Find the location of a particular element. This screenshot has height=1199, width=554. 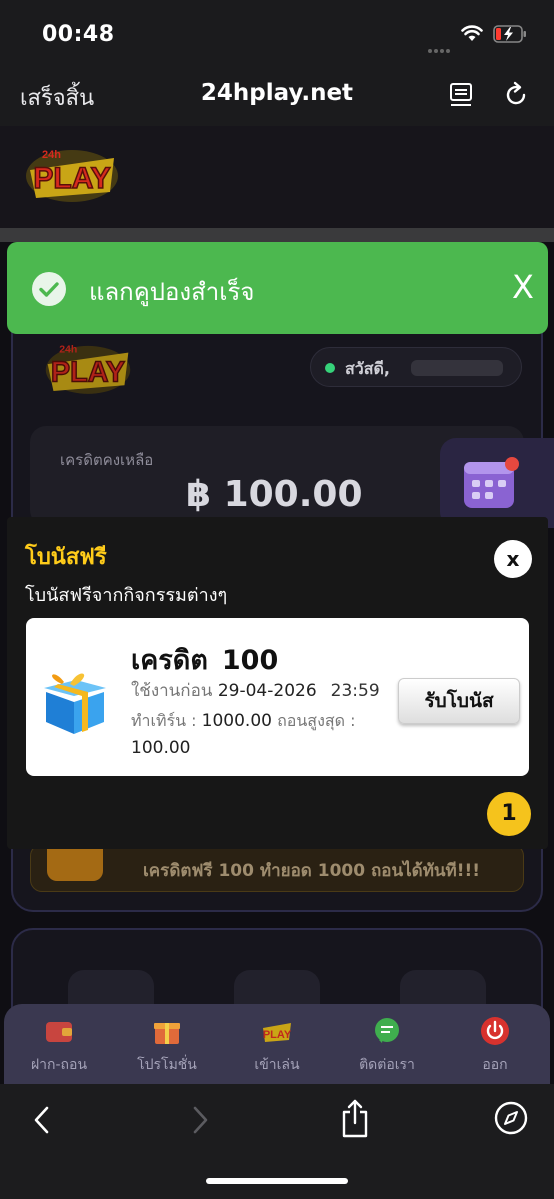

expiry-date: 29-04-2026 is located at coordinates (267, 691).